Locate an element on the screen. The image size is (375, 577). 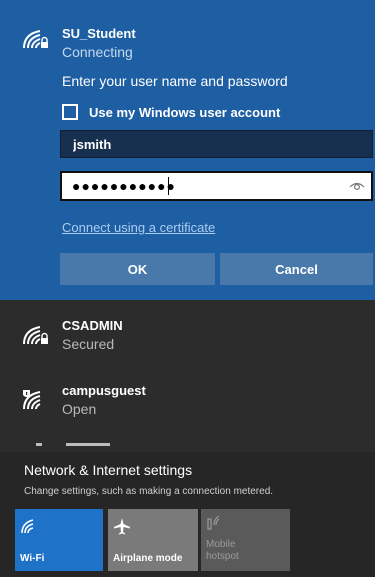
quick-action-wifi: Wi-Fi is located at coordinates (59, 540).